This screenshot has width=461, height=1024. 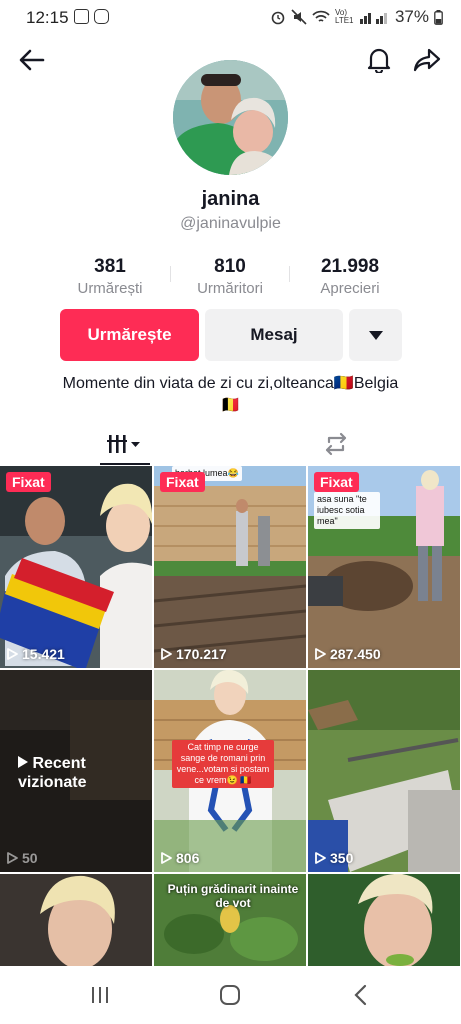 What do you see at coordinates (230, 223) in the screenshot?
I see `profile-handle: @janinavulpie` at bounding box center [230, 223].